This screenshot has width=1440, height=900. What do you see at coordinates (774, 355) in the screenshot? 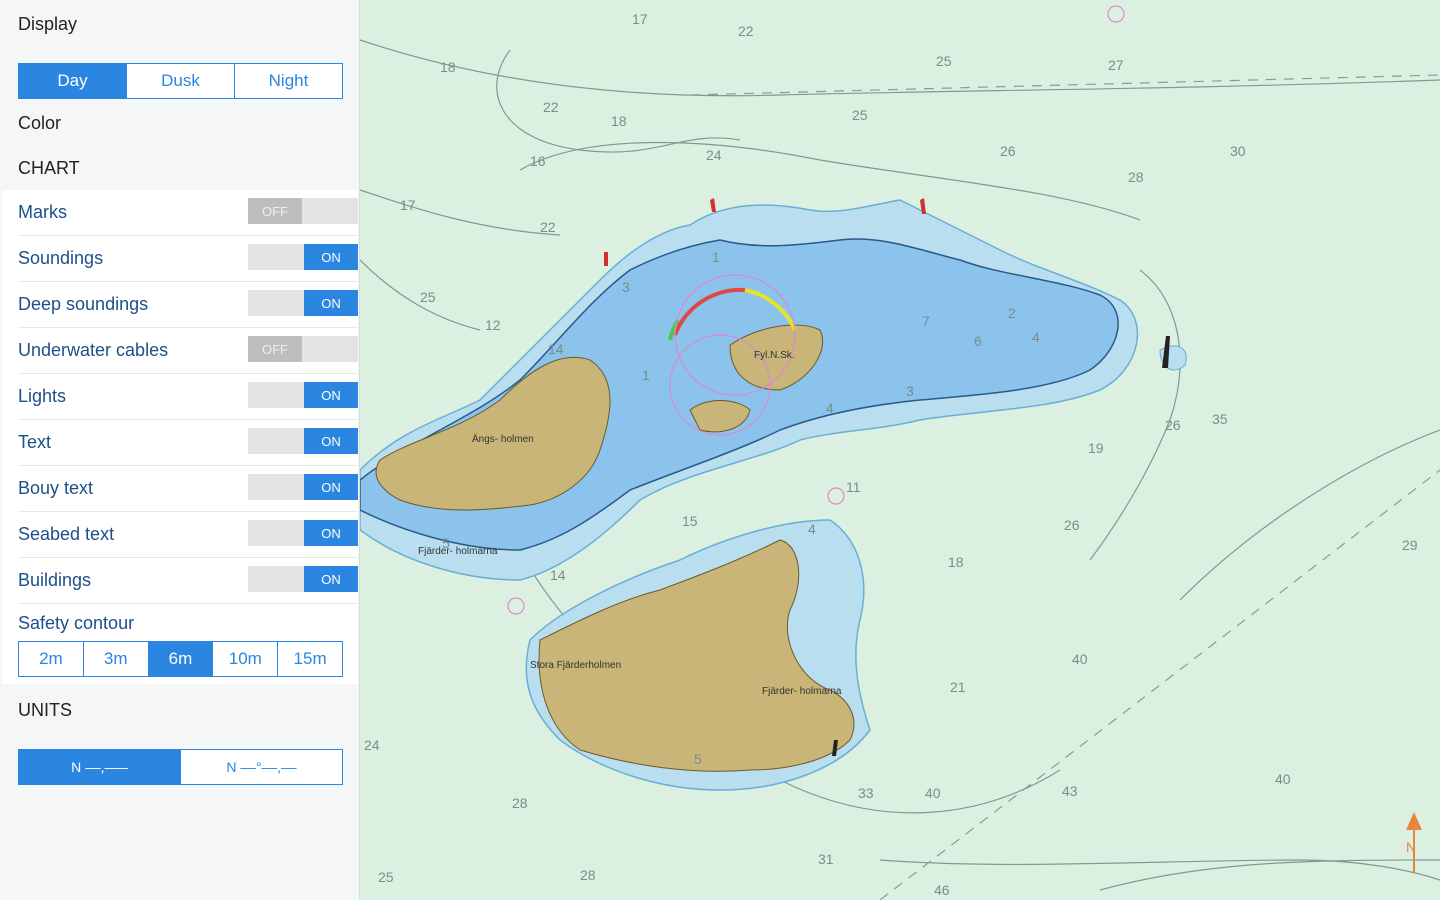
I see `place-label: Fyl.N.Sk.` at bounding box center [774, 355].